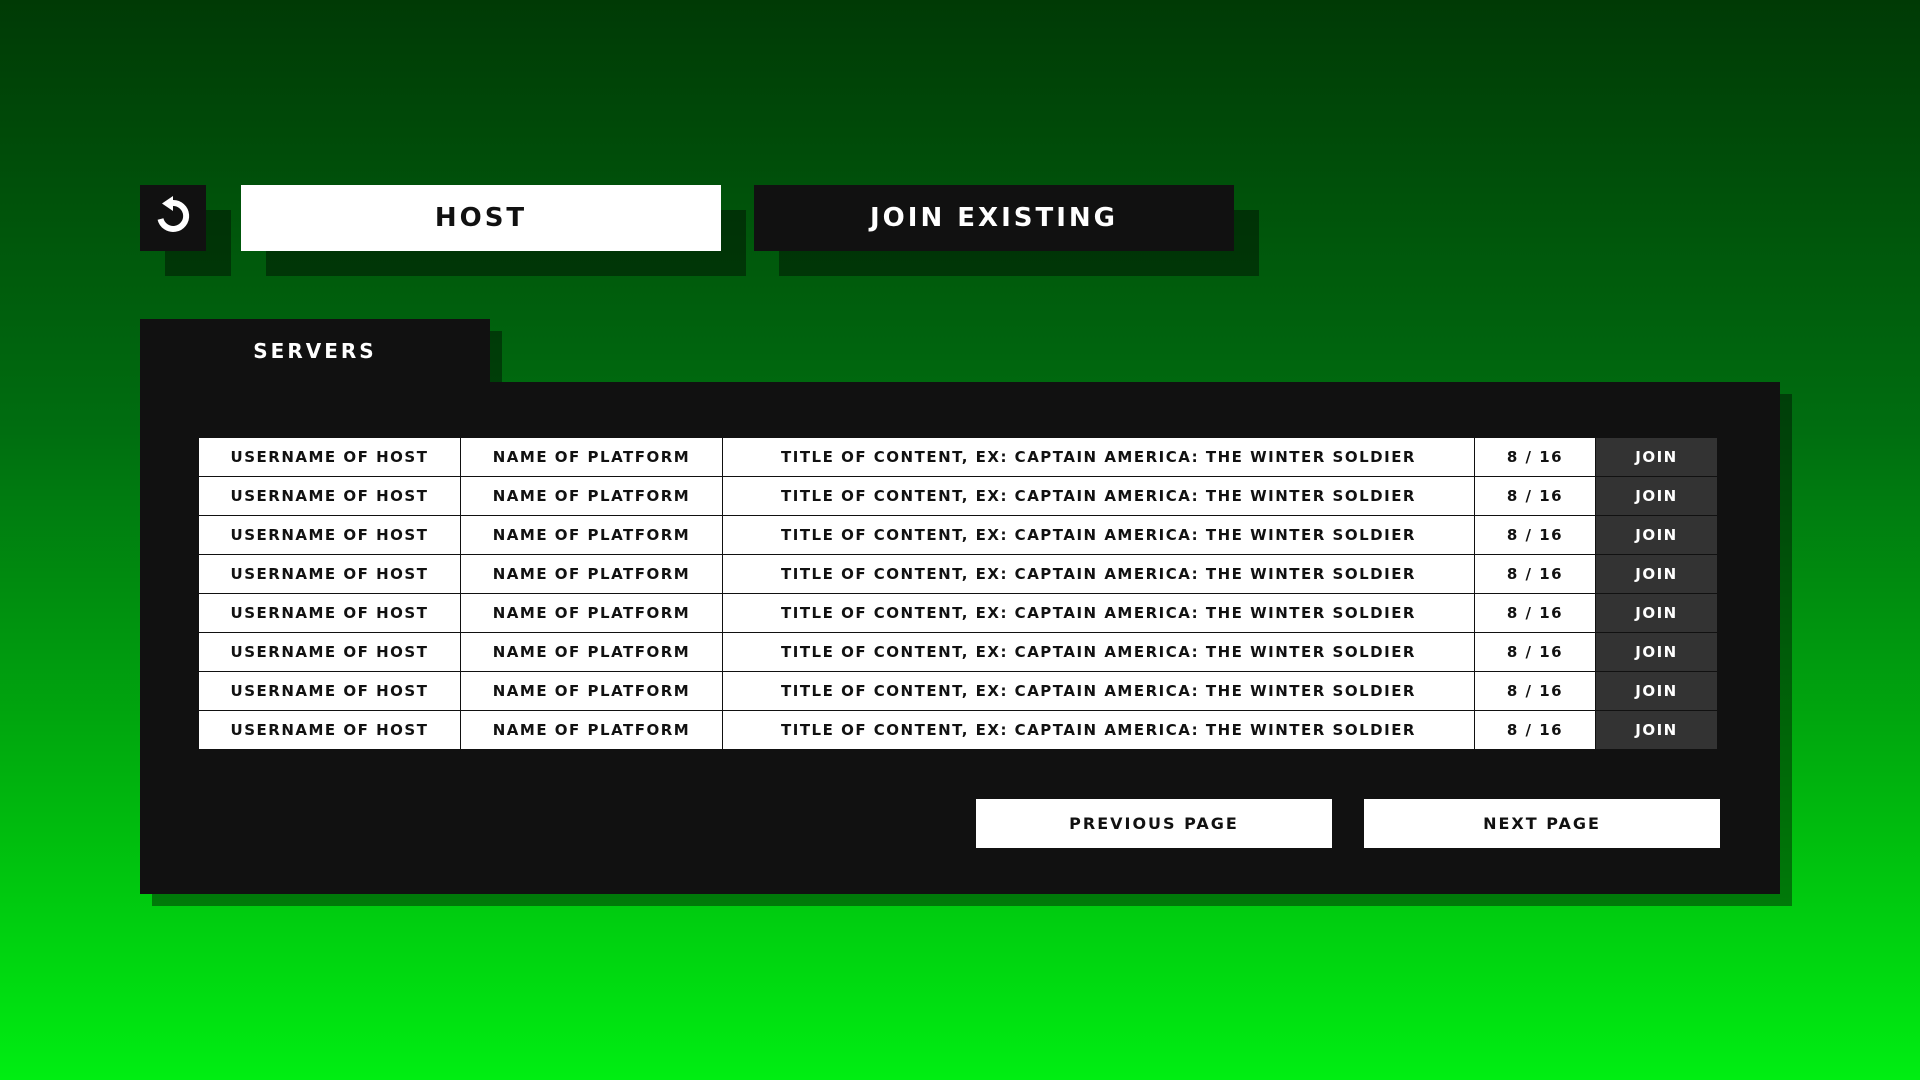 The image size is (1920, 1080). What do you see at coordinates (1542, 823) in the screenshot?
I see `next-page-button: NEXT PAGE` at bounding box center [1542, 823].